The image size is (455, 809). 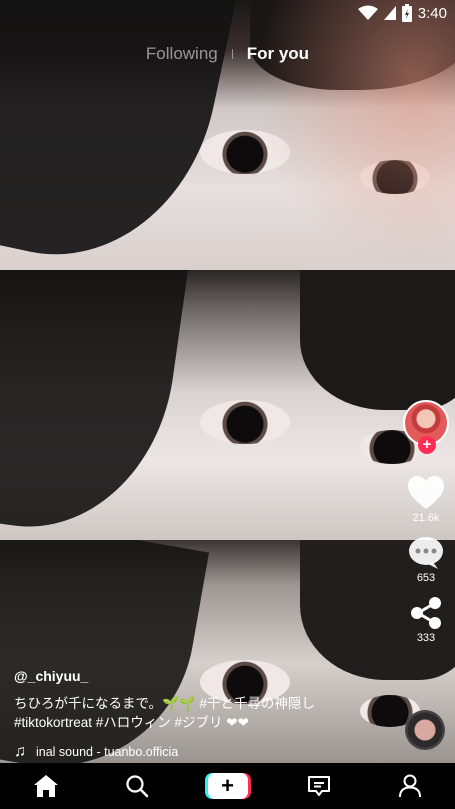 What do you see at coordinates (204, 752) in the screenshot?
I see `sound-row: ♫ inal sound - tuanbo.officia` at bounding box center [204, 752].